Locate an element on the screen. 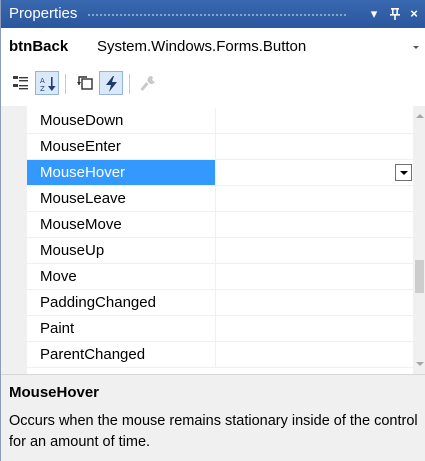  close-icon: × is located at coordinates (414, 14).